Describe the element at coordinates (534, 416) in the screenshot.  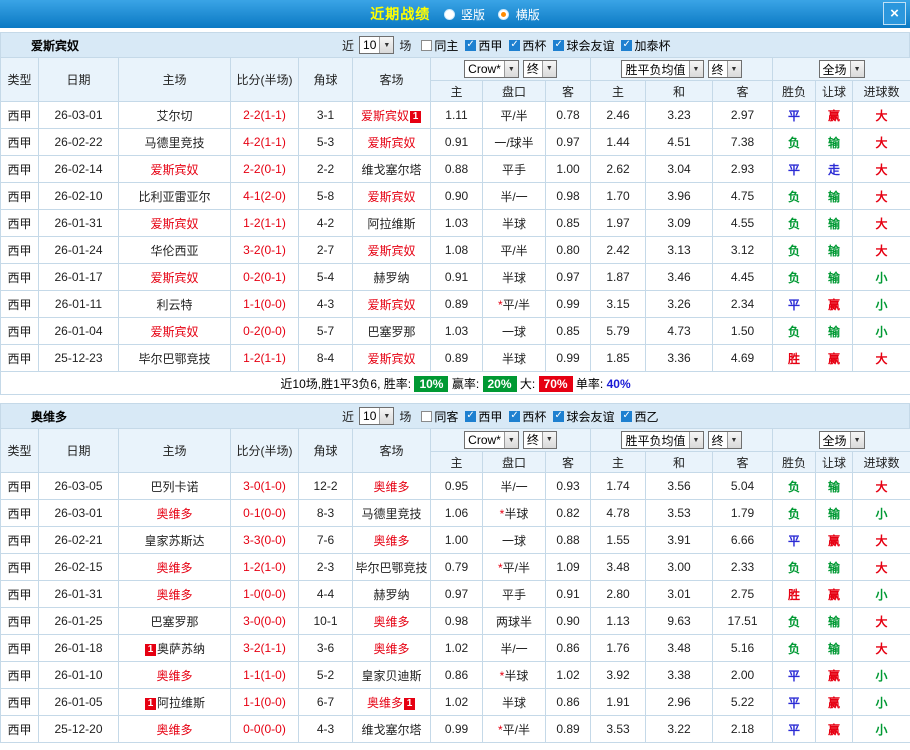
I see `filter-option-2-label: 西杯` at that location.